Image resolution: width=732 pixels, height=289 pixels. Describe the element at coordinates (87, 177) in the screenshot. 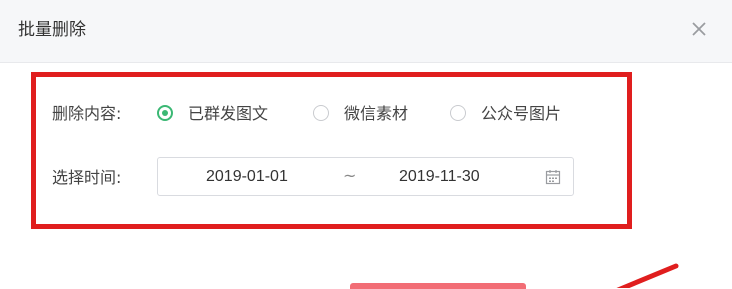

I see `select-time-label: 选择时间:` at that location.